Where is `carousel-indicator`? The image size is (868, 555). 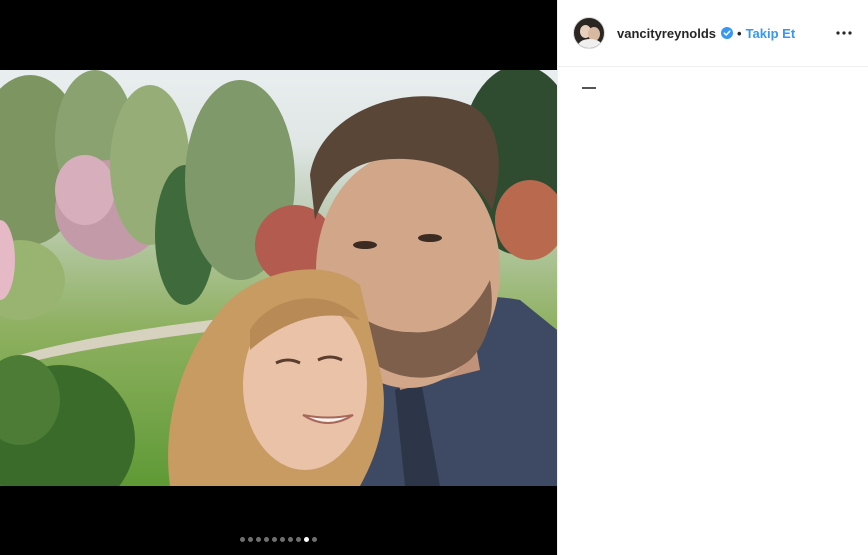
carousel-indicator is located at coordinates (278, 540).